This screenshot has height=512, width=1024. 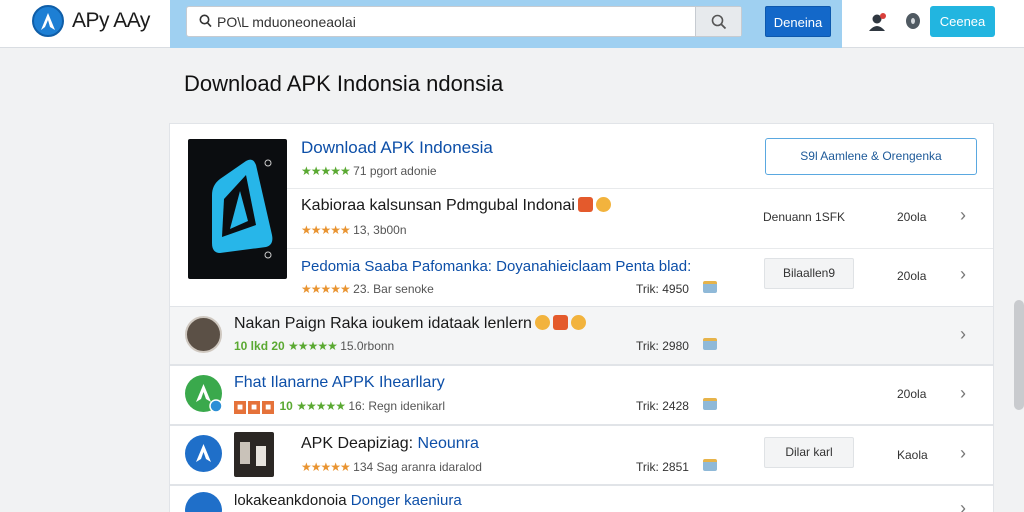 I want to click on page-title: Download APK Indonsia ndonsia, so click(x=344, y=83).